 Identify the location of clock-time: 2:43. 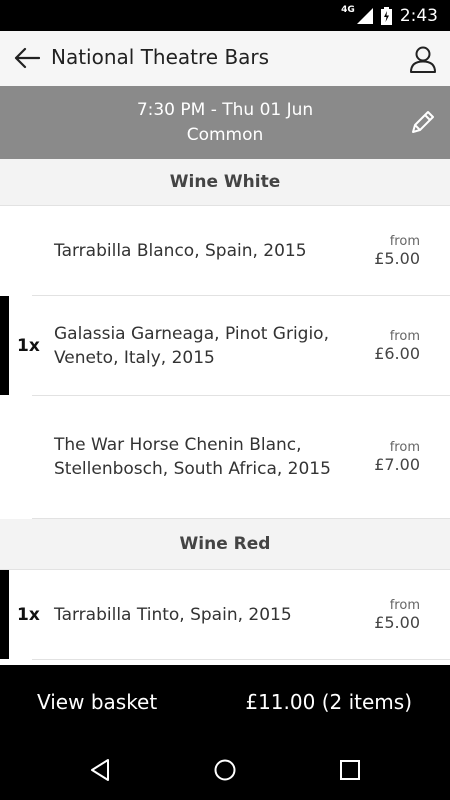
(418, 15).